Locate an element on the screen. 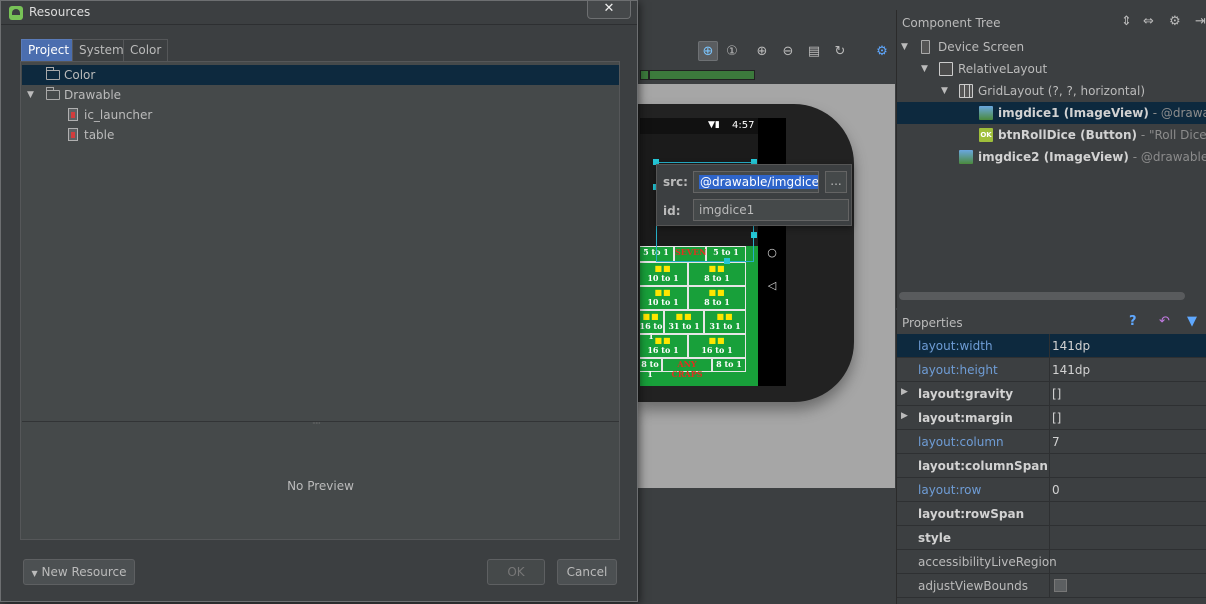 The image size is (1206, 604). dialog-title-bar: Resources ✕ is located at coordinates (319, 13).